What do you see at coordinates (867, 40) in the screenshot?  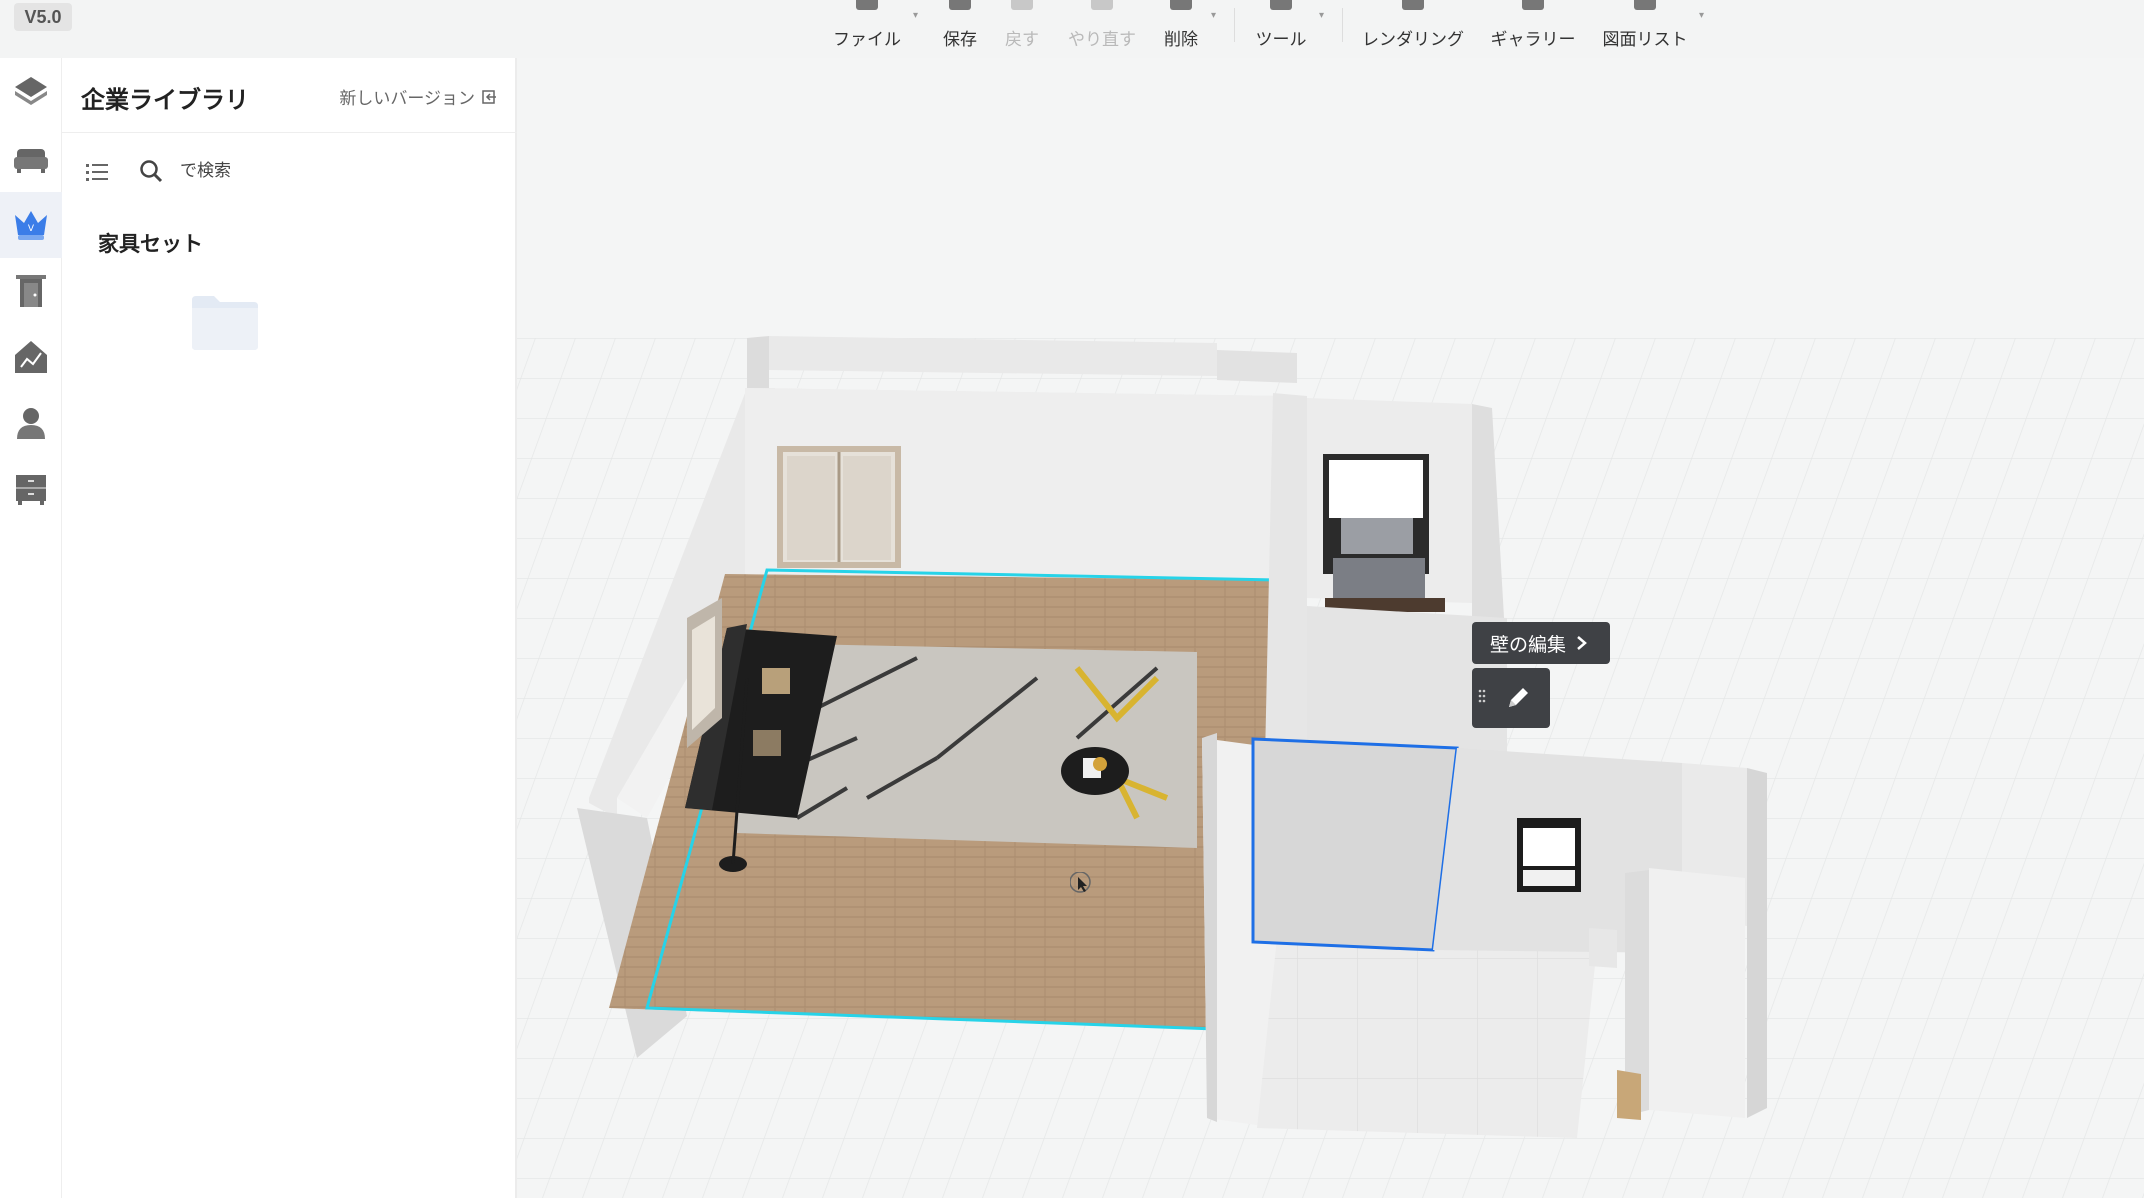 I see `toolbar-file-label: ファイル` at bounding box center [867, 40].